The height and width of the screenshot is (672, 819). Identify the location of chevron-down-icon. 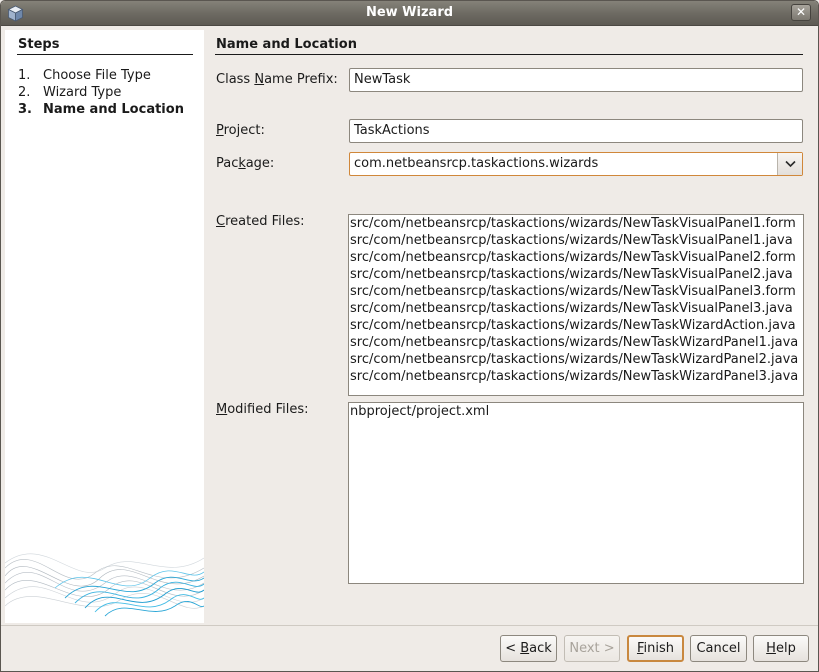
(790, 164).